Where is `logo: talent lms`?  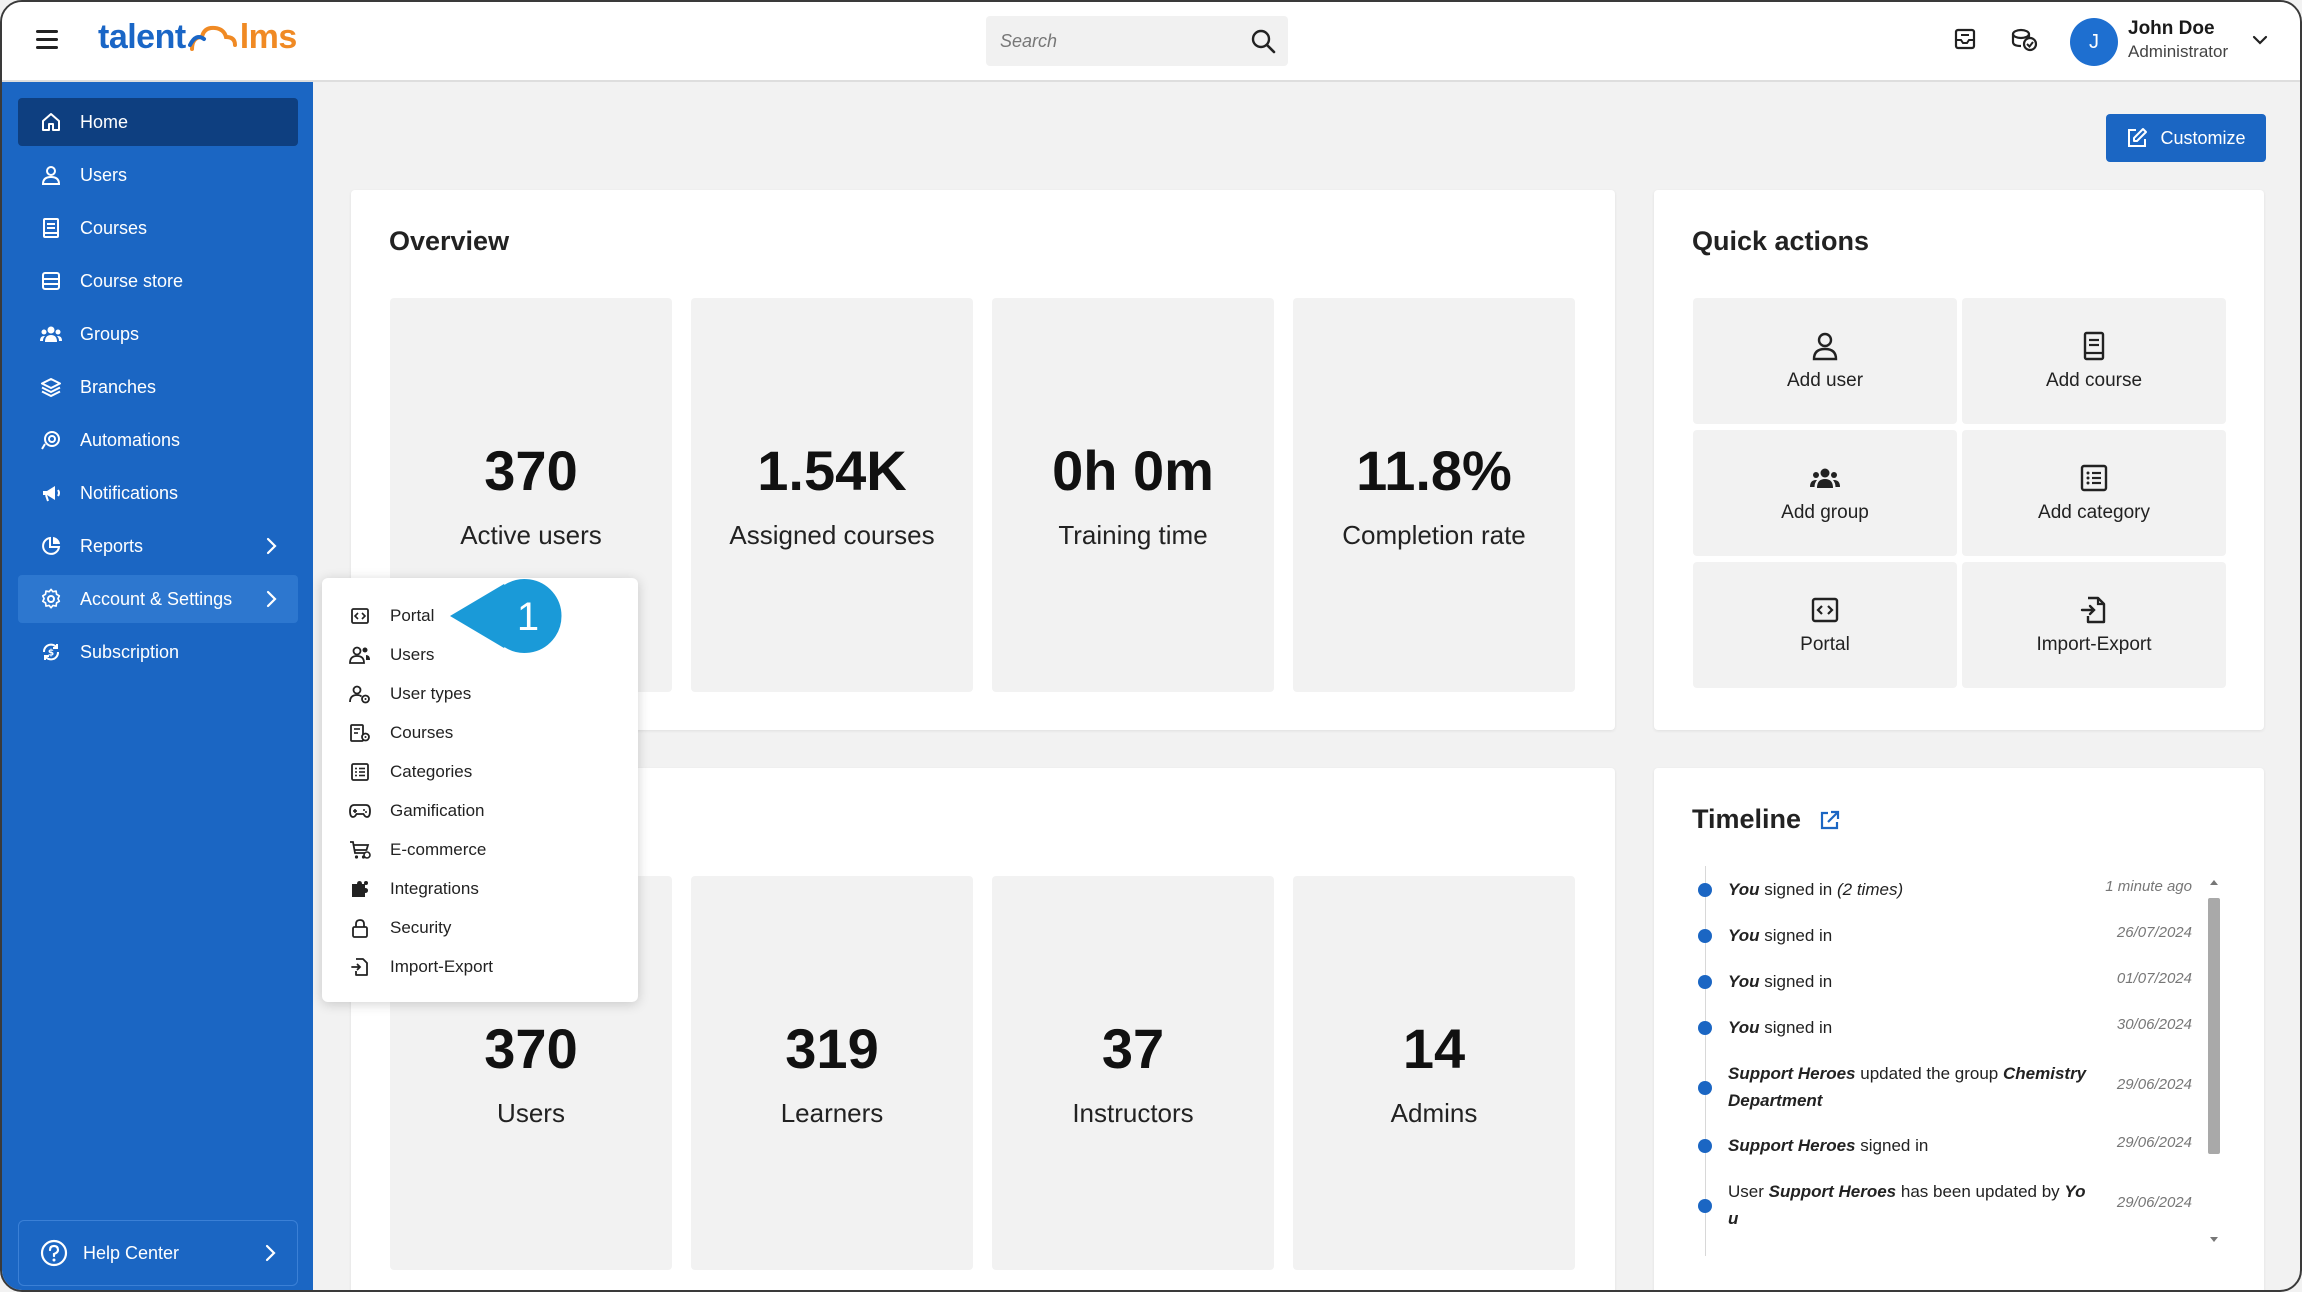 logo: talent lms is located at coordinates (197, 37).